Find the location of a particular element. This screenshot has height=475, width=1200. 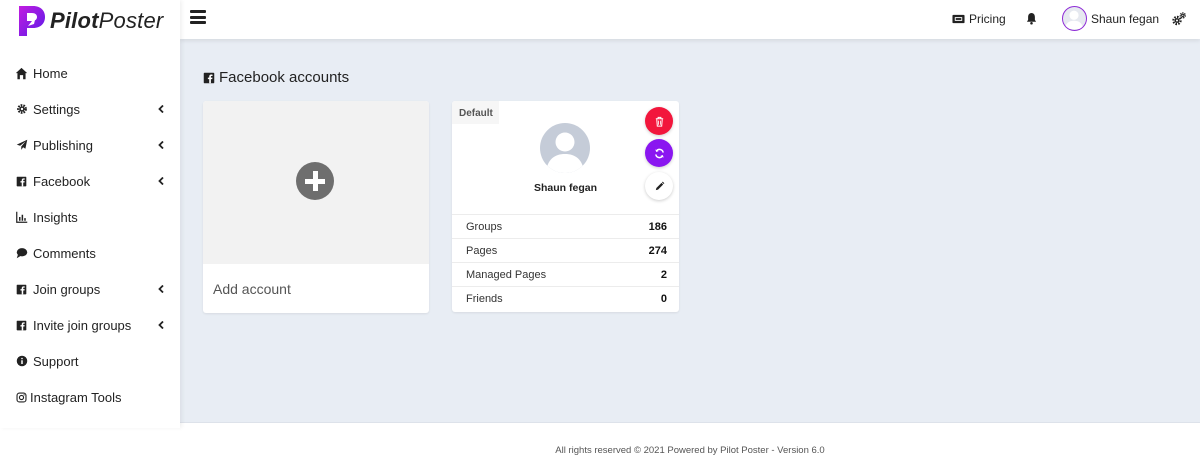

comment-icon is located at coordinates (21, 253).